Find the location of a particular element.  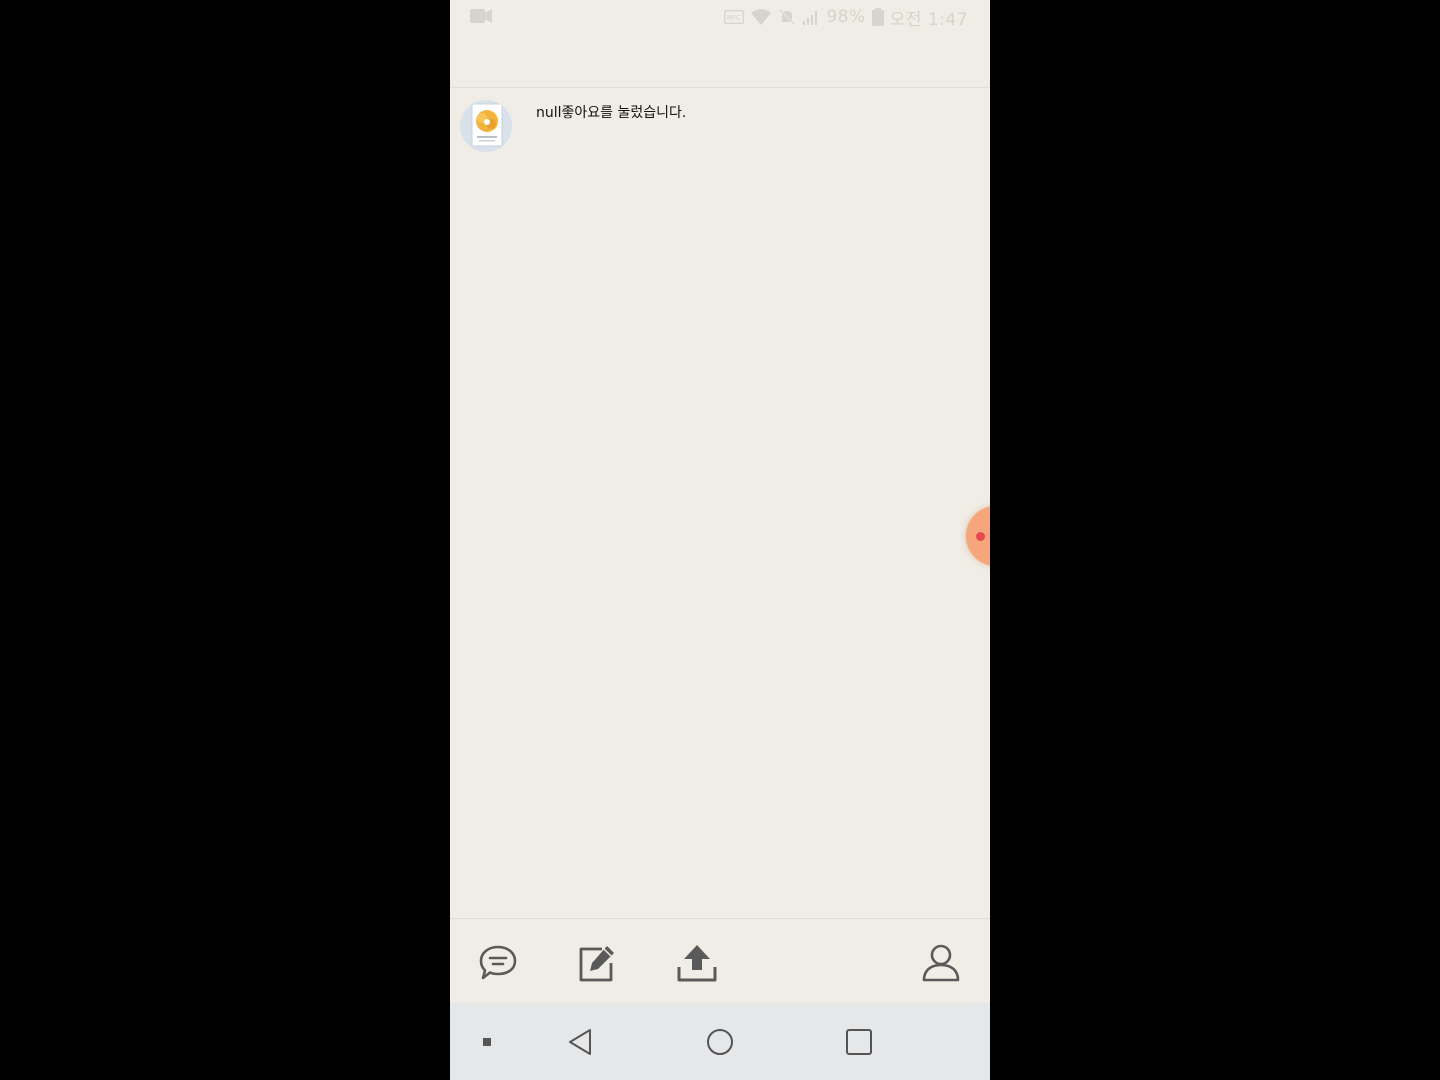

signal-icon is located at coordinates (810, 18).